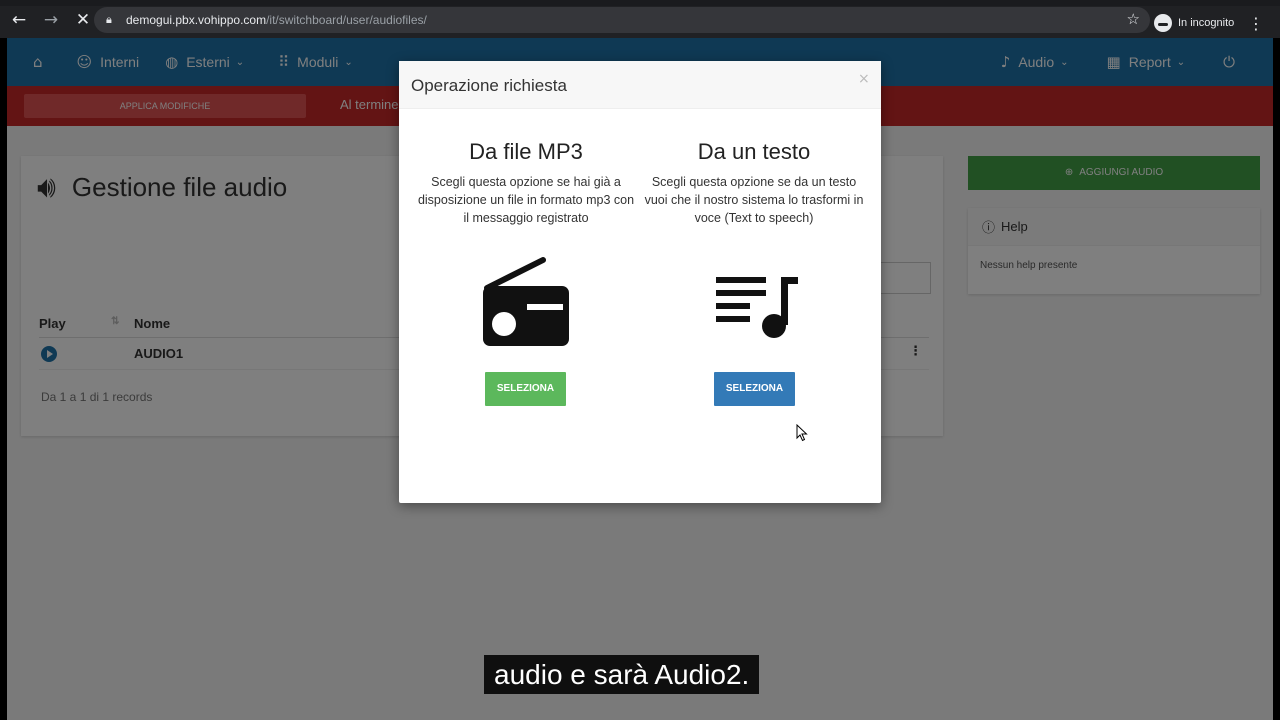  What do you see at coordinates (802, 433) in the screenshot?
I see `mouse-cursor-icon` at bounding box center [802, 433].